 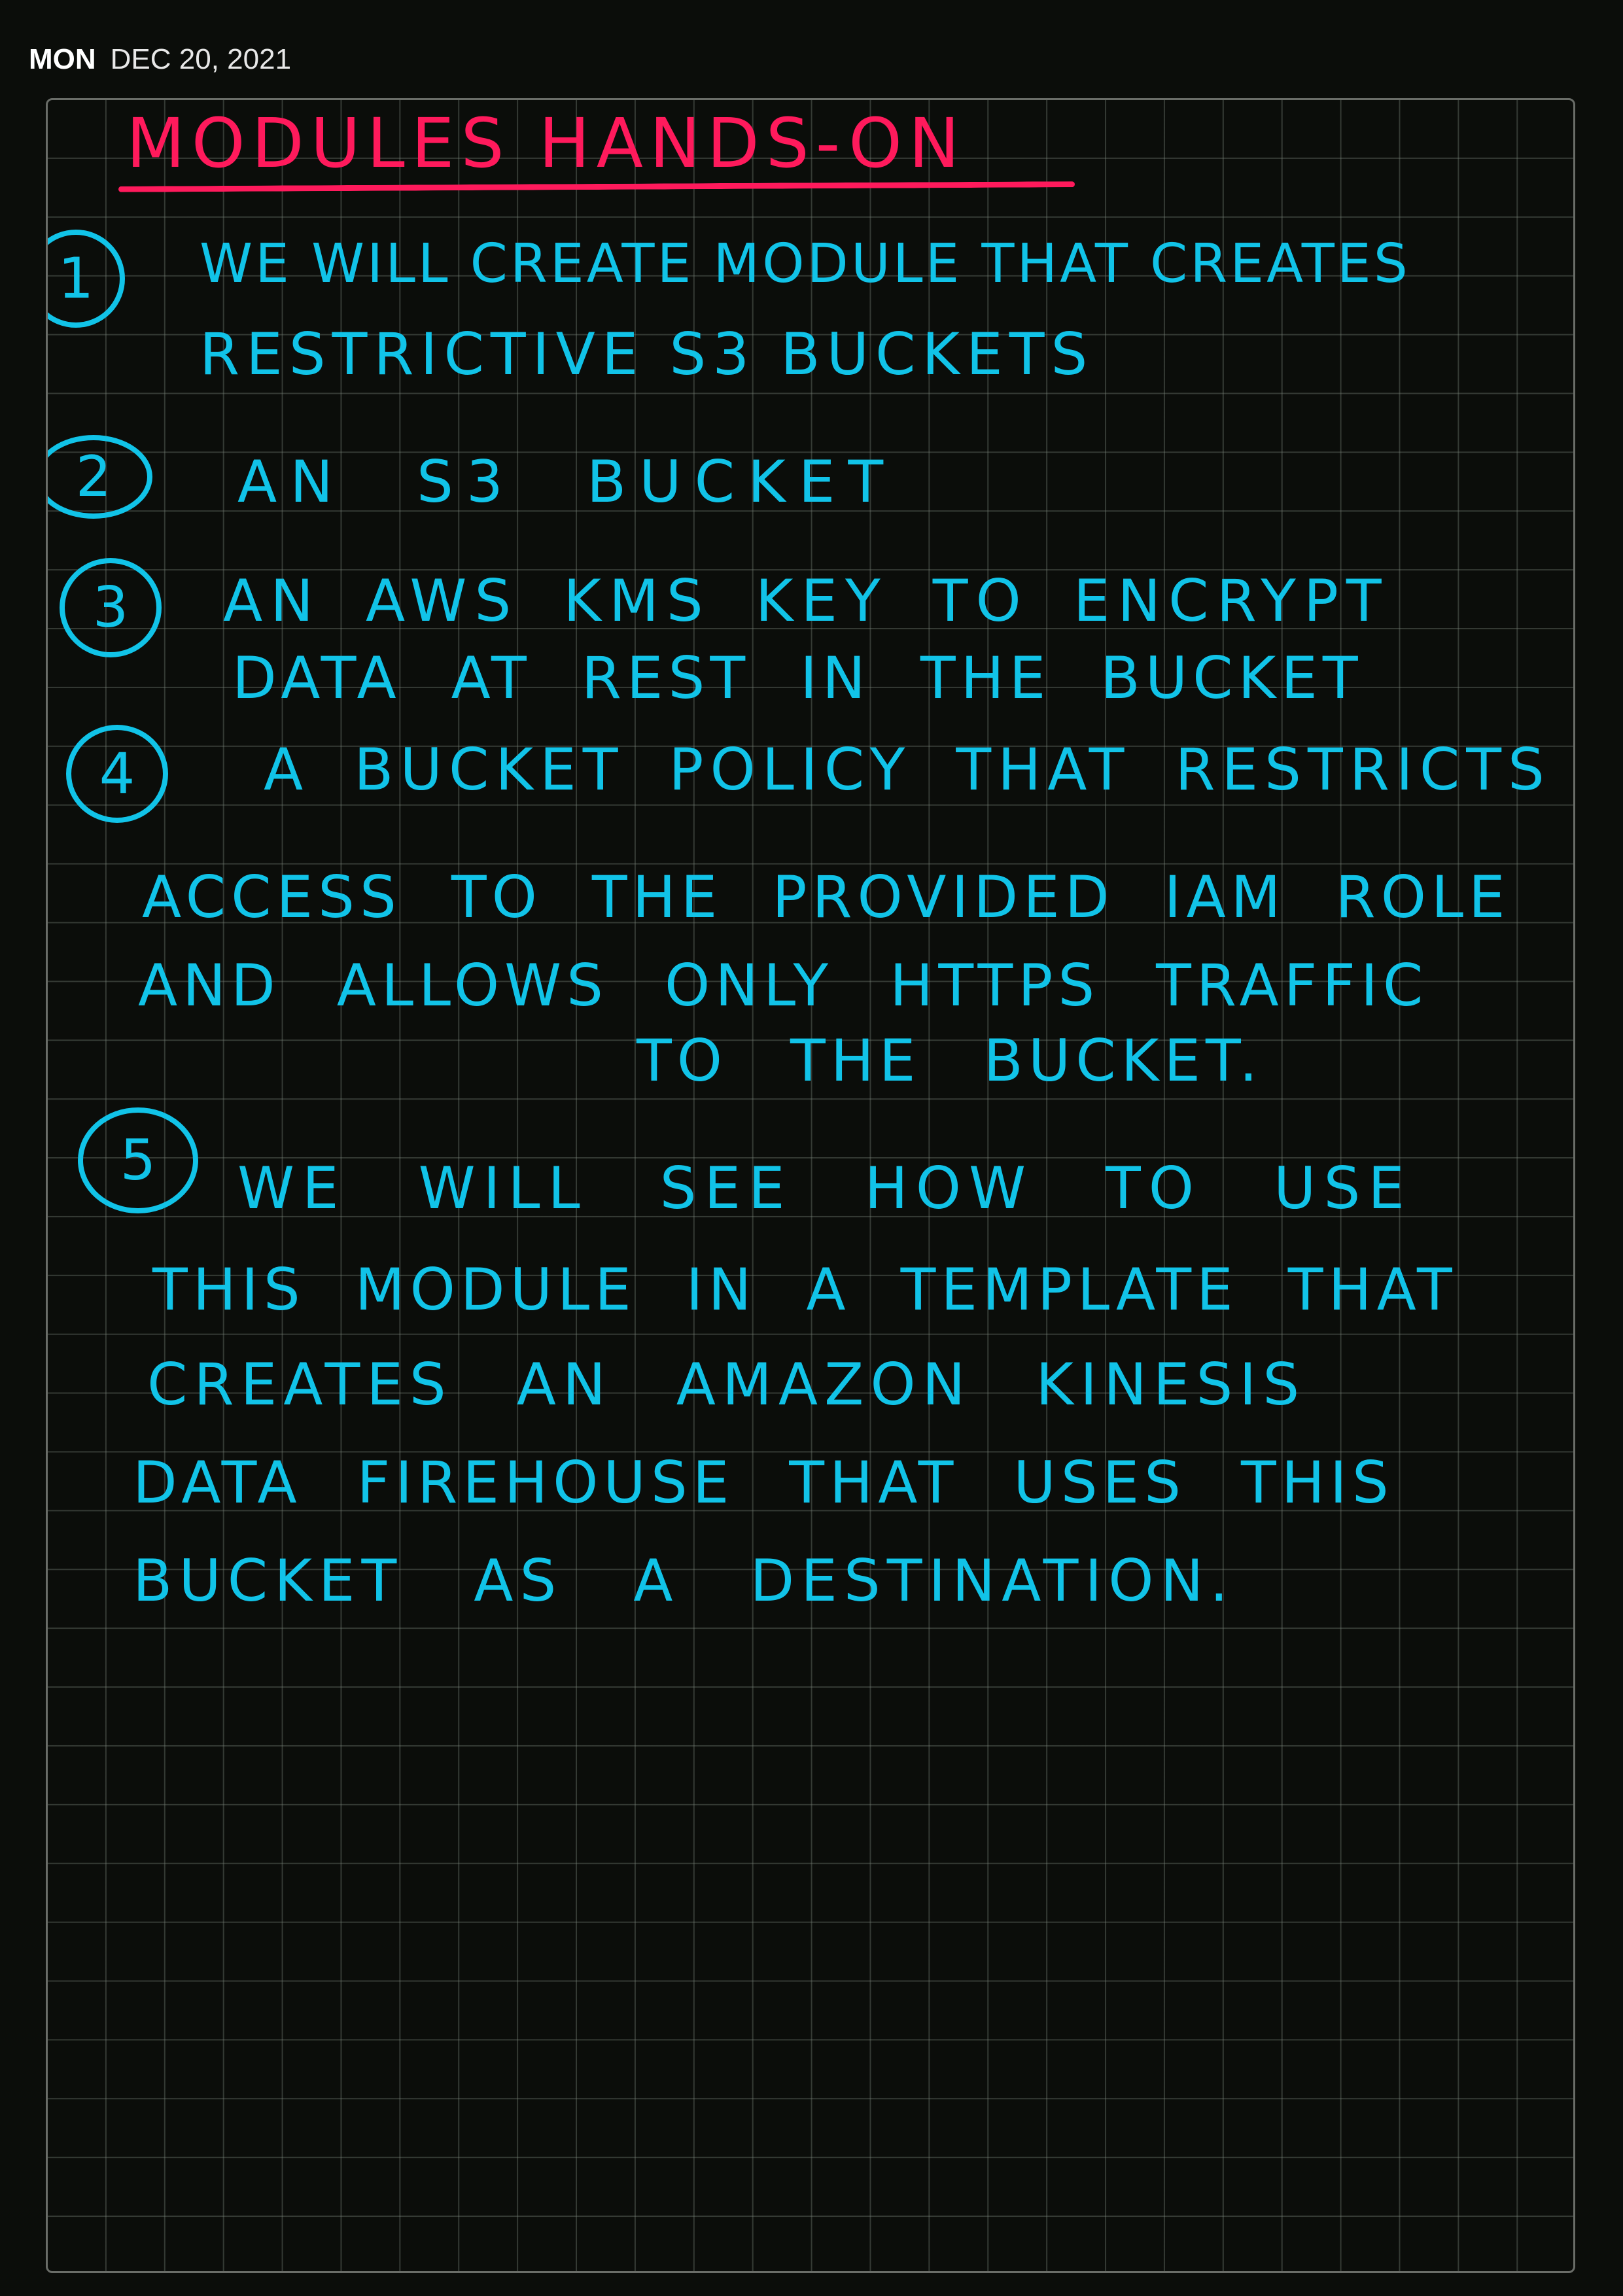 What do you see at coordinates (201, 59) in the screenshot?
I see `date-label: DEC 20, 2021` at bounding box center [201, 59].